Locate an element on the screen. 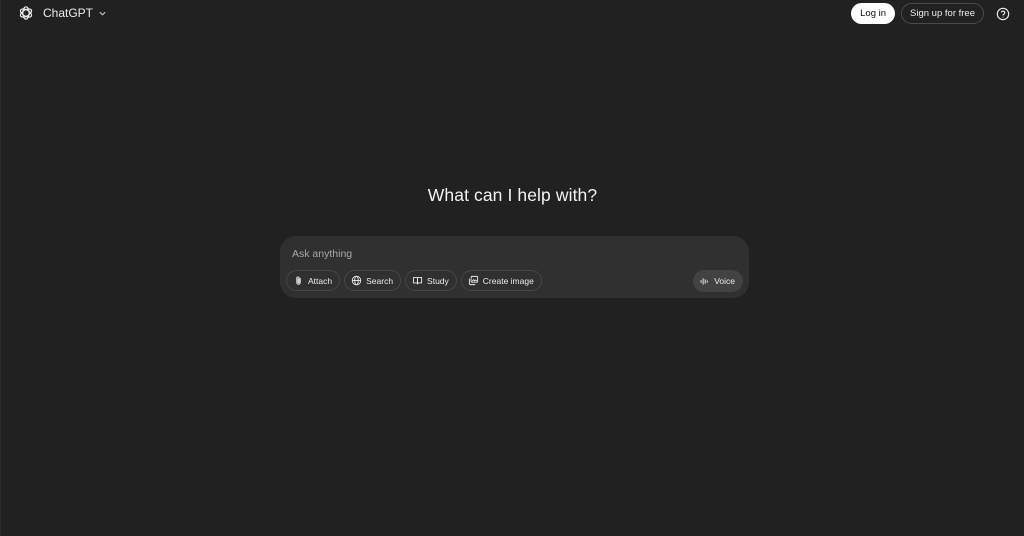 Image resolution: width=1024 pixels, height=536 pixels. header-actions: Log in Sign up for free is located at coordinates (931, 13).